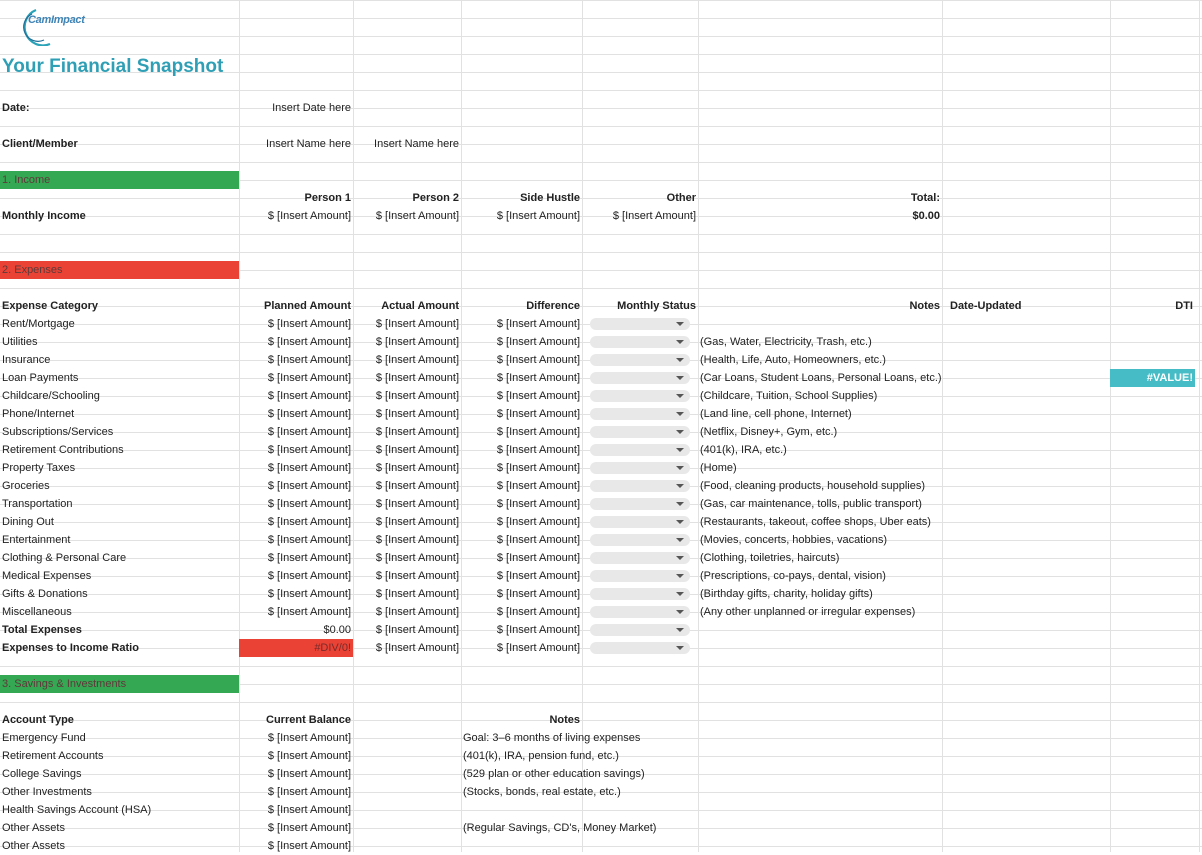 The width and height of the screenshot is (1202, 855). I want to click on income-other-cell: $ [Insert Amount], so click(640, 216).